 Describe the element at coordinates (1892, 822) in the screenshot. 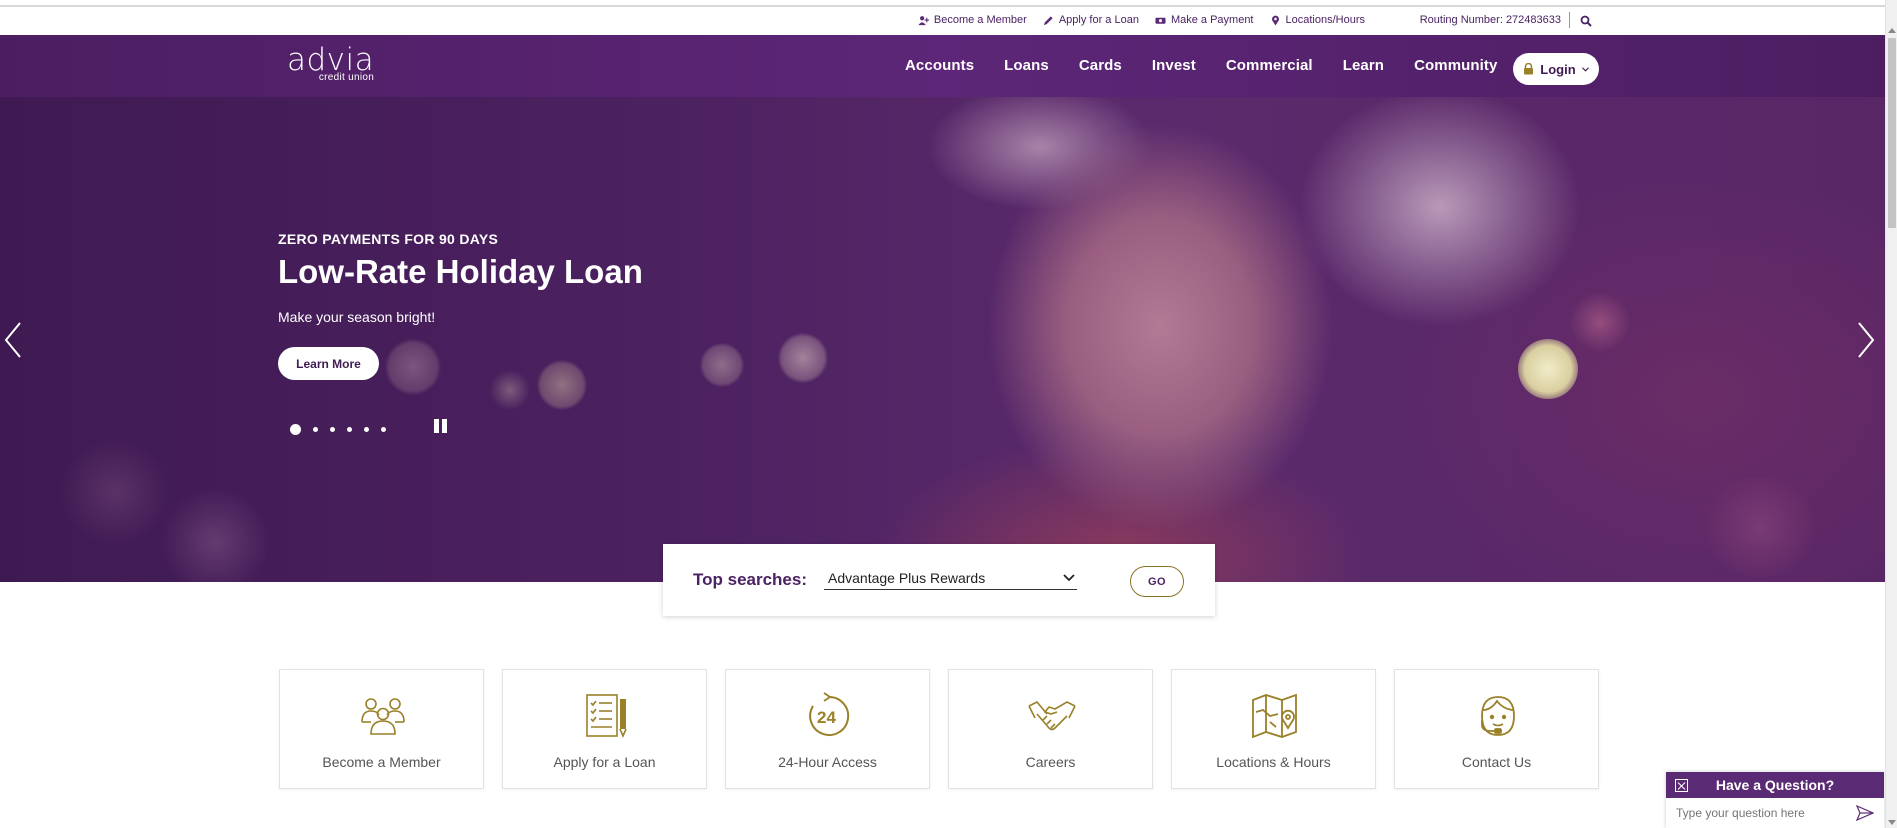

I see `scroll-down-arrow` at that location.